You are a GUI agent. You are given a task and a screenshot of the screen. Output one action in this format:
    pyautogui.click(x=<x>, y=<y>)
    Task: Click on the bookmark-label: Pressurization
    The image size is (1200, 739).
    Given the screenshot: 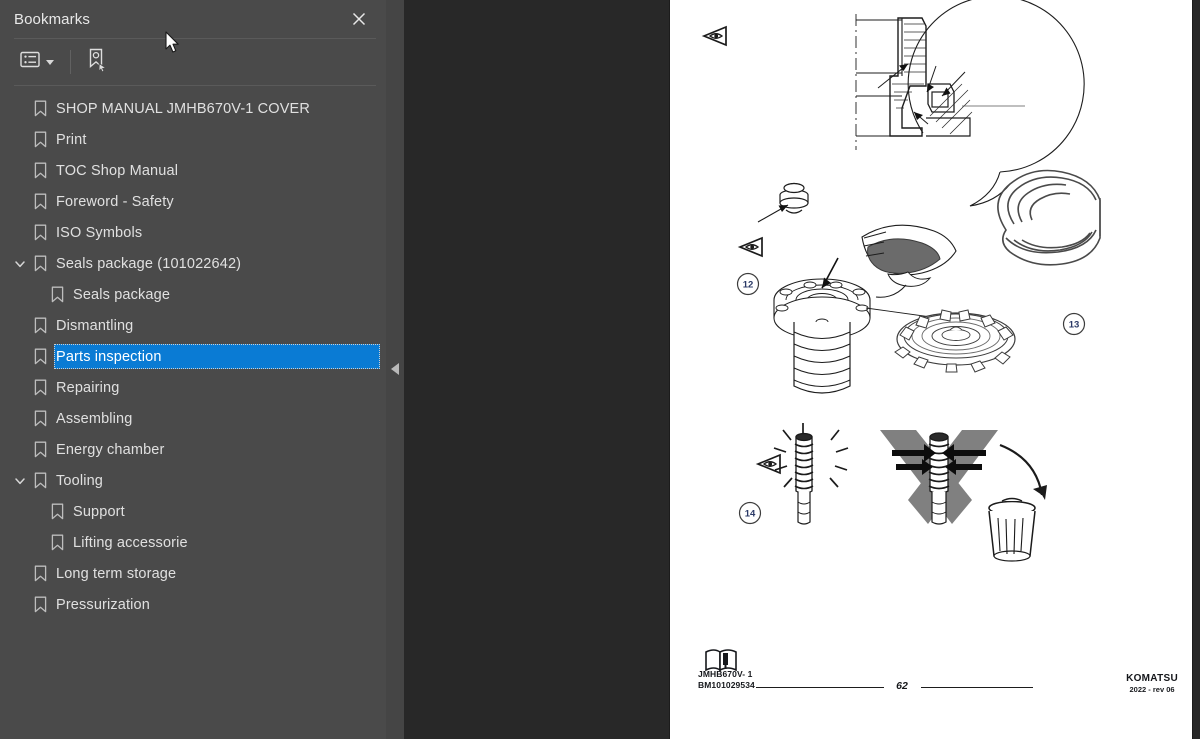 What is the action you would take?
    pyautogui.click(x=103, y=604)
    